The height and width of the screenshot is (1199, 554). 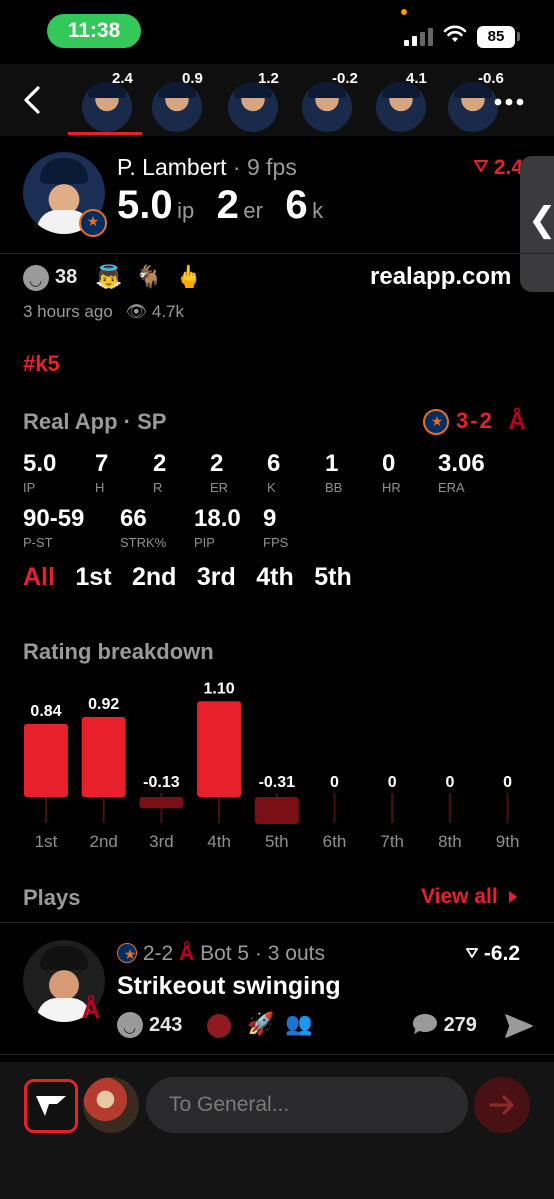 I want to click on stat-label: STRK%, so click(x=143, y=542).